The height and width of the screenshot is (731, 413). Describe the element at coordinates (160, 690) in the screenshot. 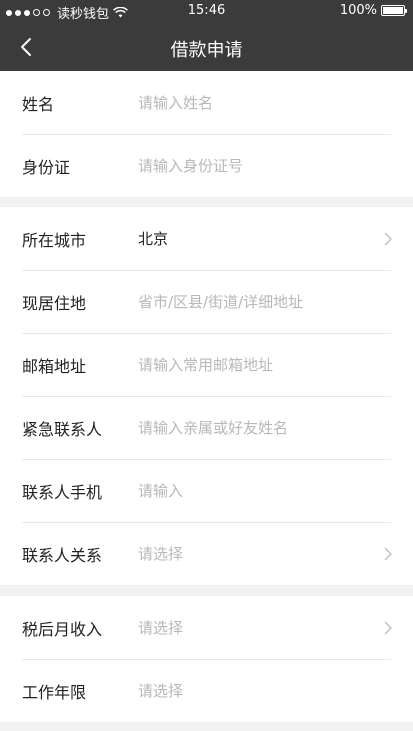

I see `work-years-select: 请选择` at that location.